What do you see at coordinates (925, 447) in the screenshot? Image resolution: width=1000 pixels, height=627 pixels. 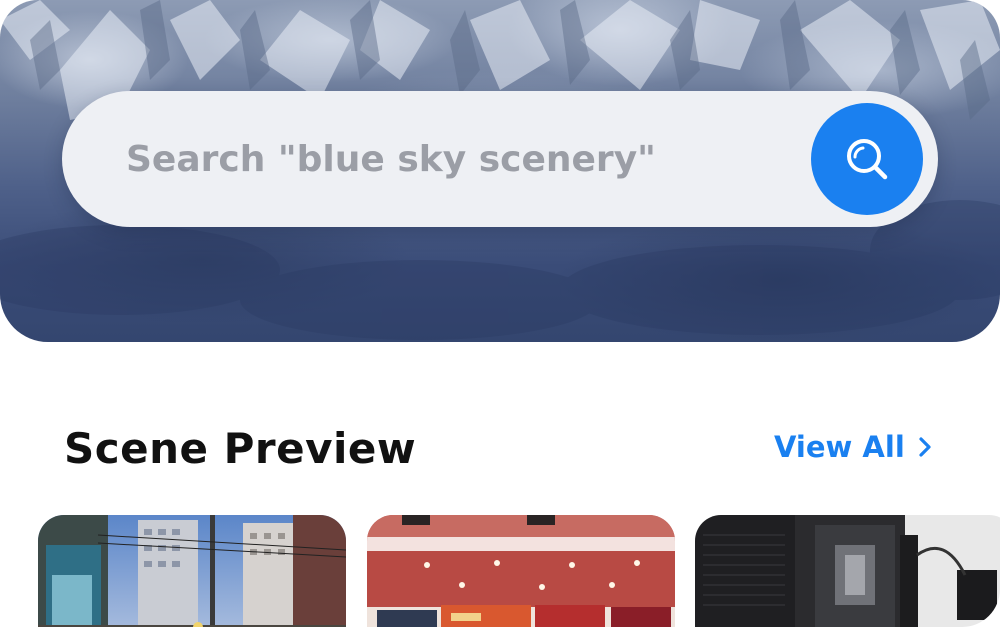 I see `chevron-right-icon` at bounding box center [925, 447].